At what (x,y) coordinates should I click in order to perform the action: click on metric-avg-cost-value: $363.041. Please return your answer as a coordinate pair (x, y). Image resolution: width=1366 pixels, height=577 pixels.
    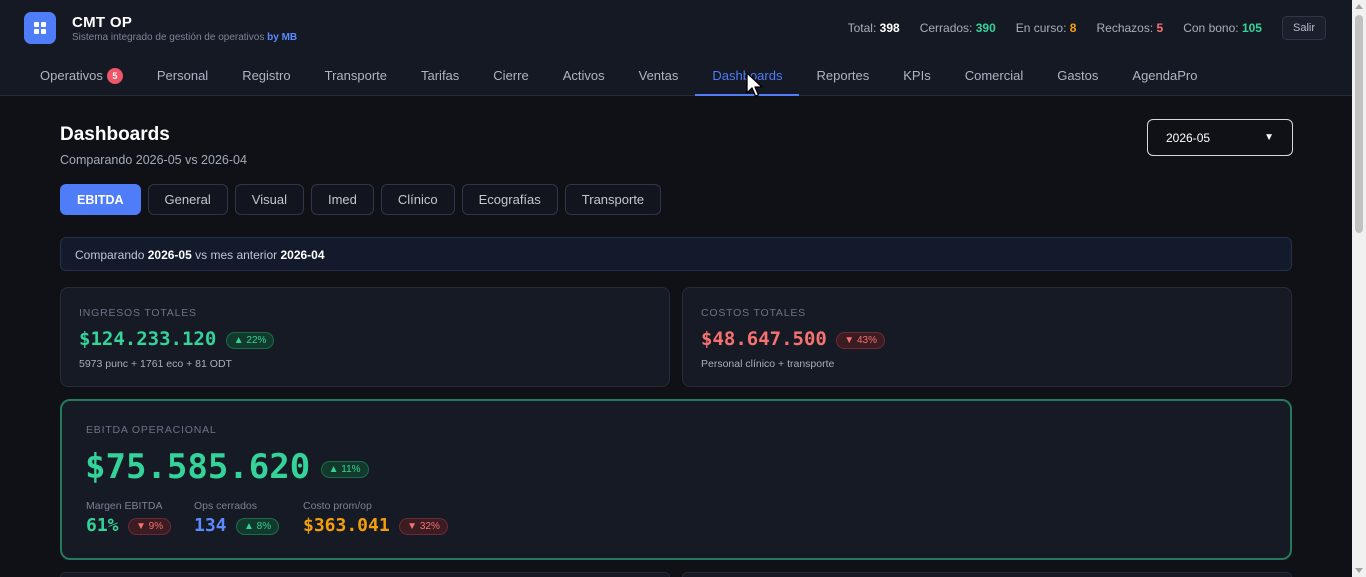
    Looking at the image, I should click on (346, 525).